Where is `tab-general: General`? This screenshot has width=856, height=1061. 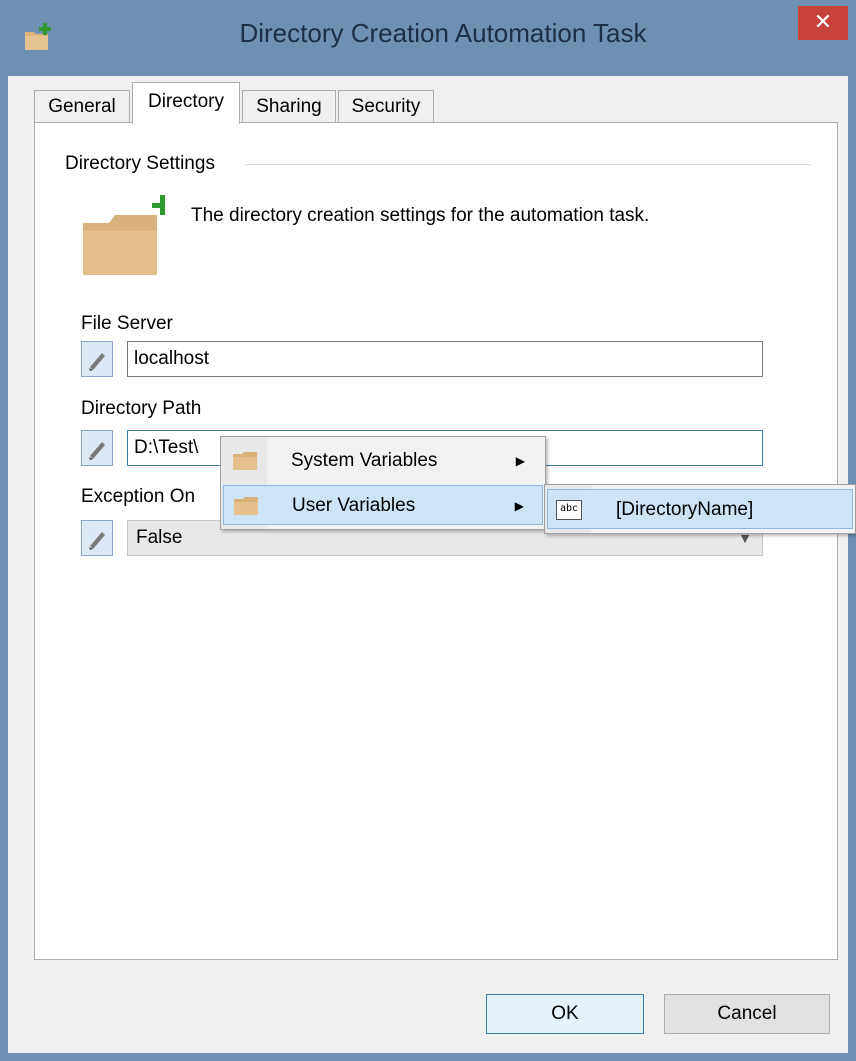 tab-general: General is located at coordinates (82, 106).